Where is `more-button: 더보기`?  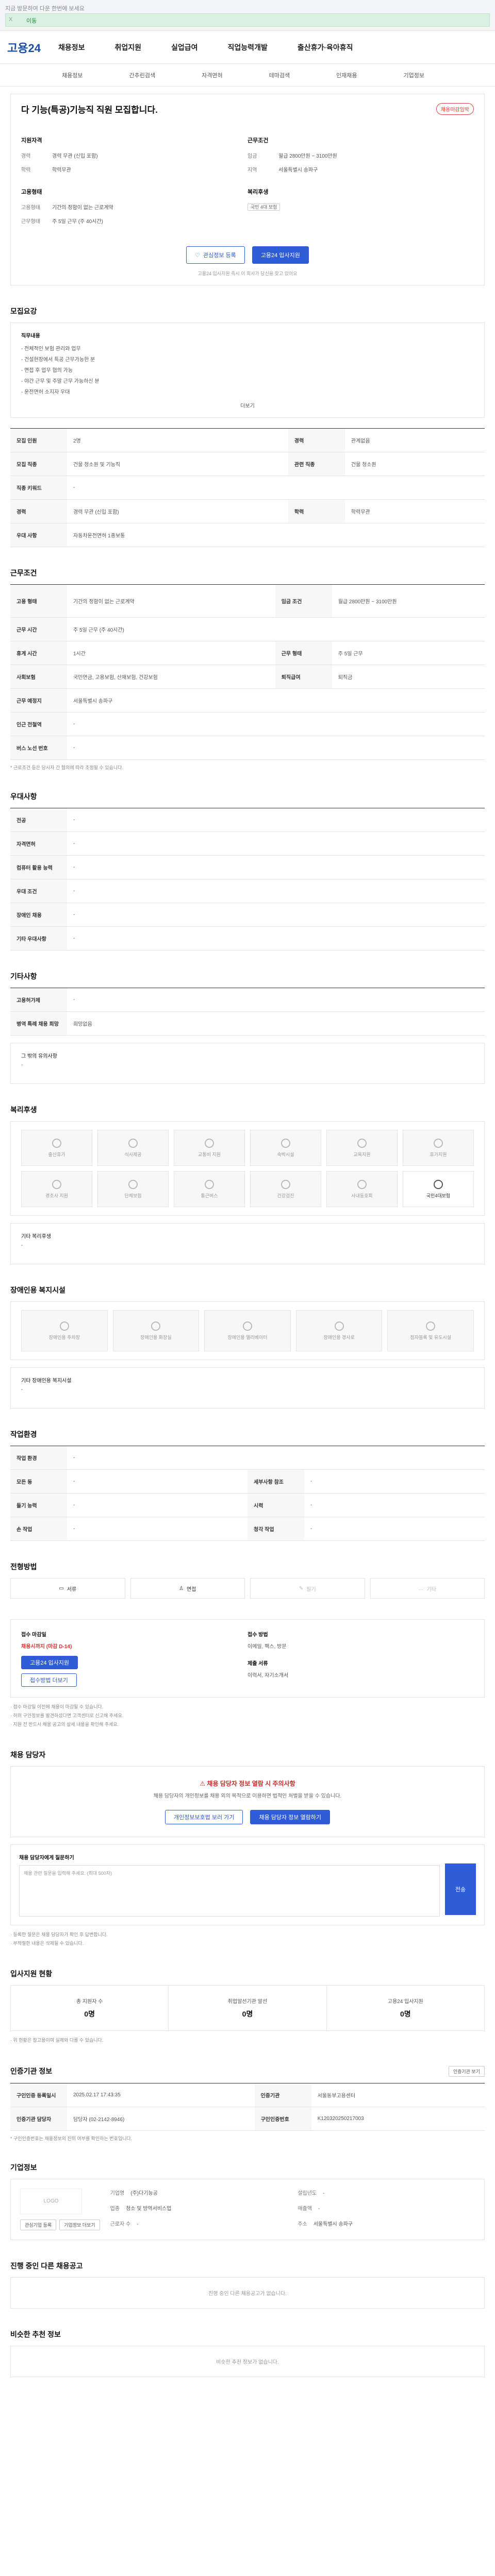 more-button: 더보기 is located at coordinates (247, 405).